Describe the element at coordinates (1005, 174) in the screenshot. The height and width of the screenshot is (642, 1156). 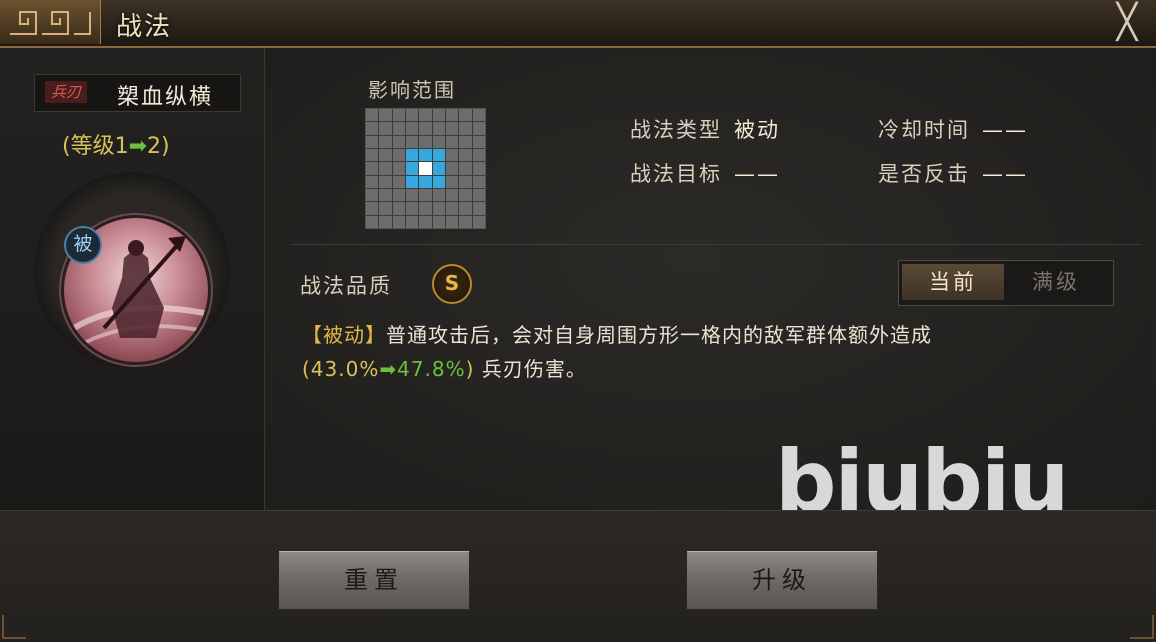
I see `counter-value: ——` at that location.